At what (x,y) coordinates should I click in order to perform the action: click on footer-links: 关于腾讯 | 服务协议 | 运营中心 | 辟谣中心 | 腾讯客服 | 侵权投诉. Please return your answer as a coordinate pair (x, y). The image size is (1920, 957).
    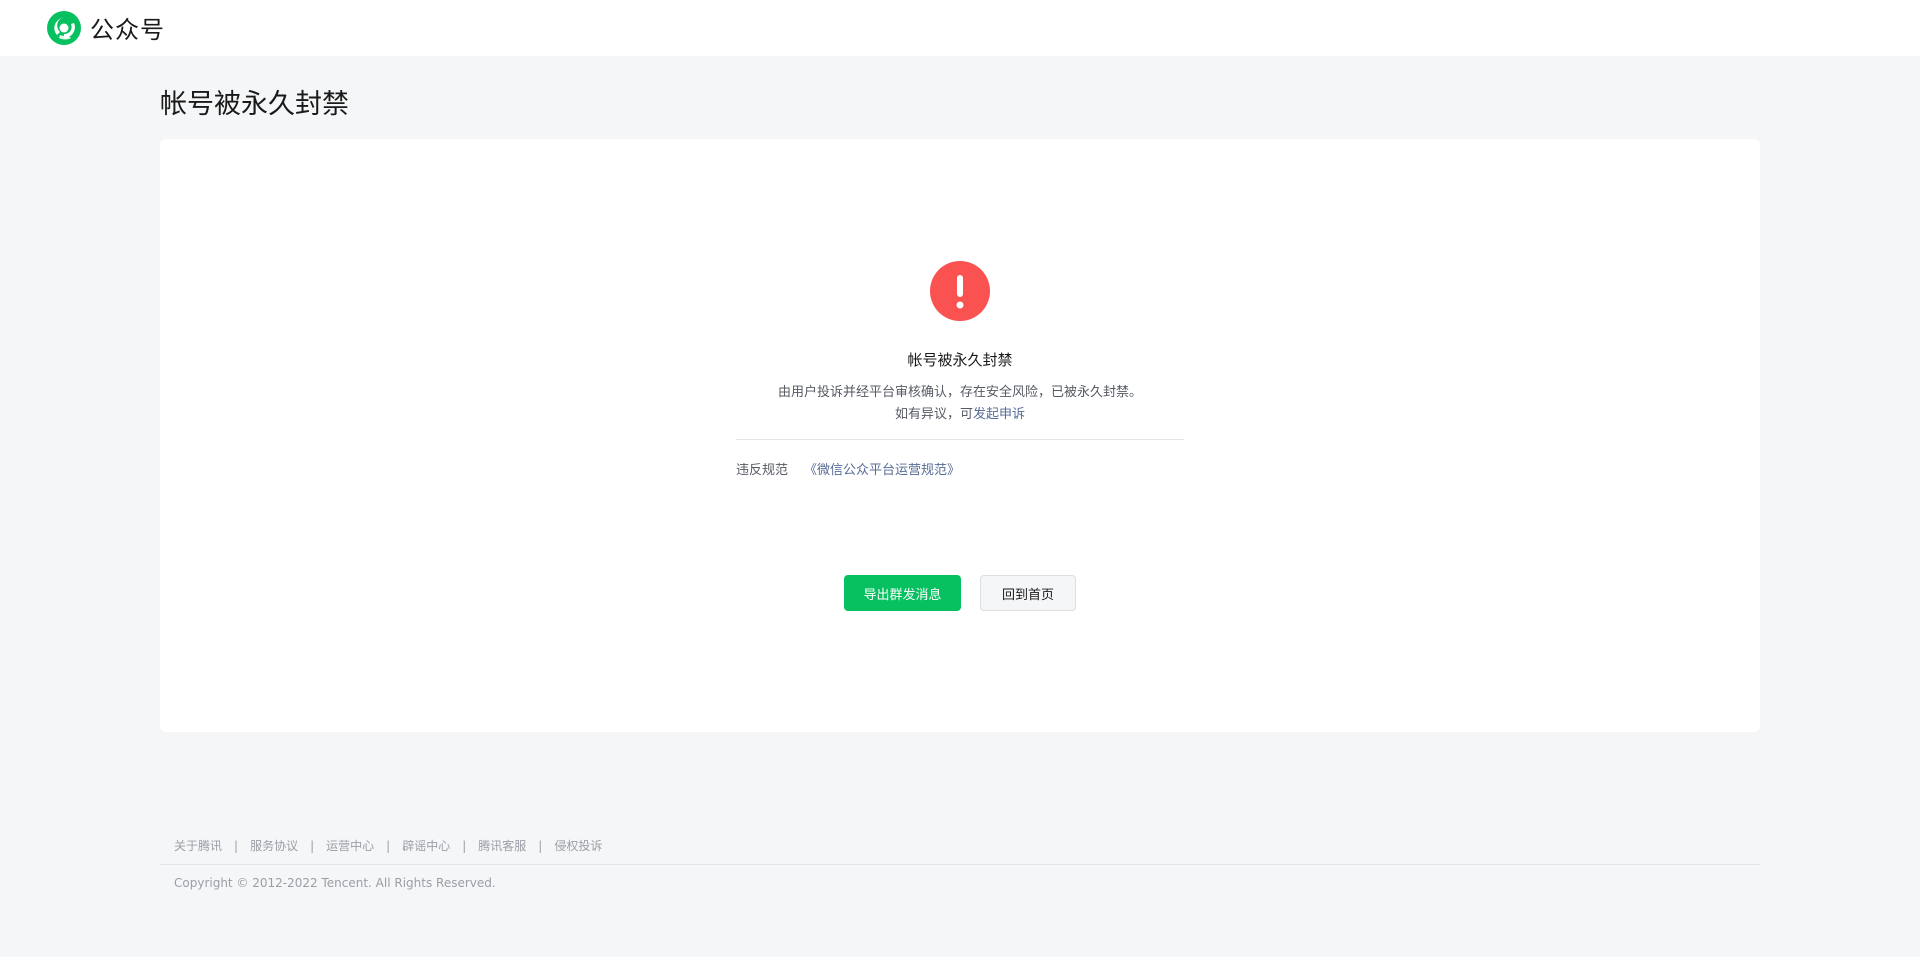
    Looking at the image, I should click on (388, 845).